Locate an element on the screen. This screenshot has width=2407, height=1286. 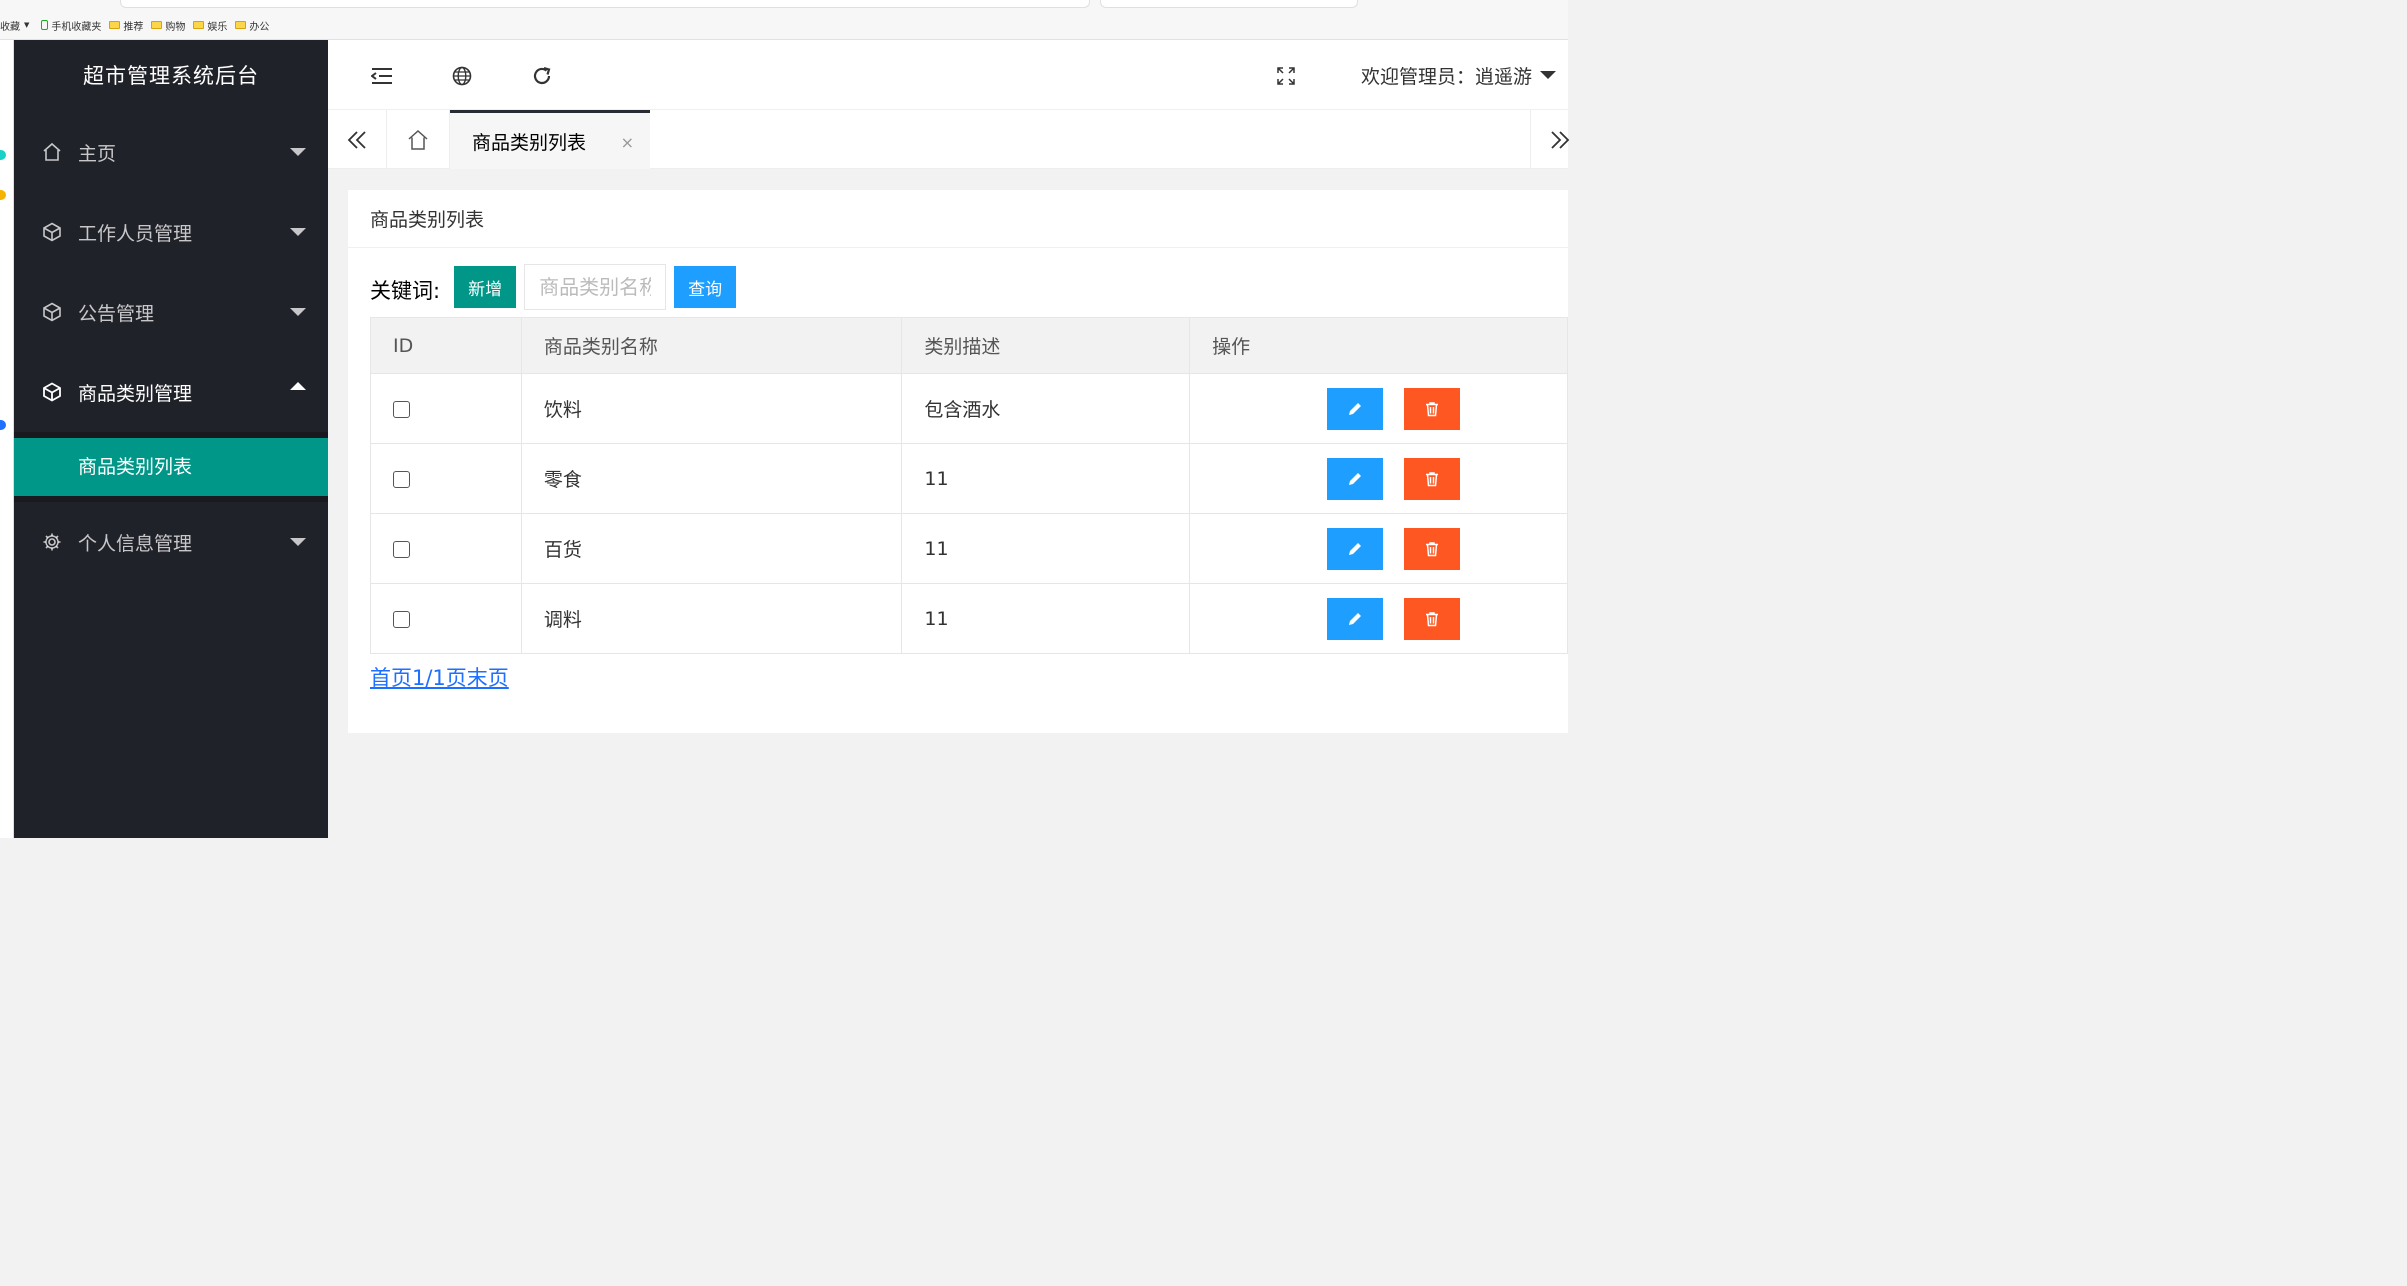
sidebar-item-staff: 工作人员管理 is located at coordinates (171, 232).